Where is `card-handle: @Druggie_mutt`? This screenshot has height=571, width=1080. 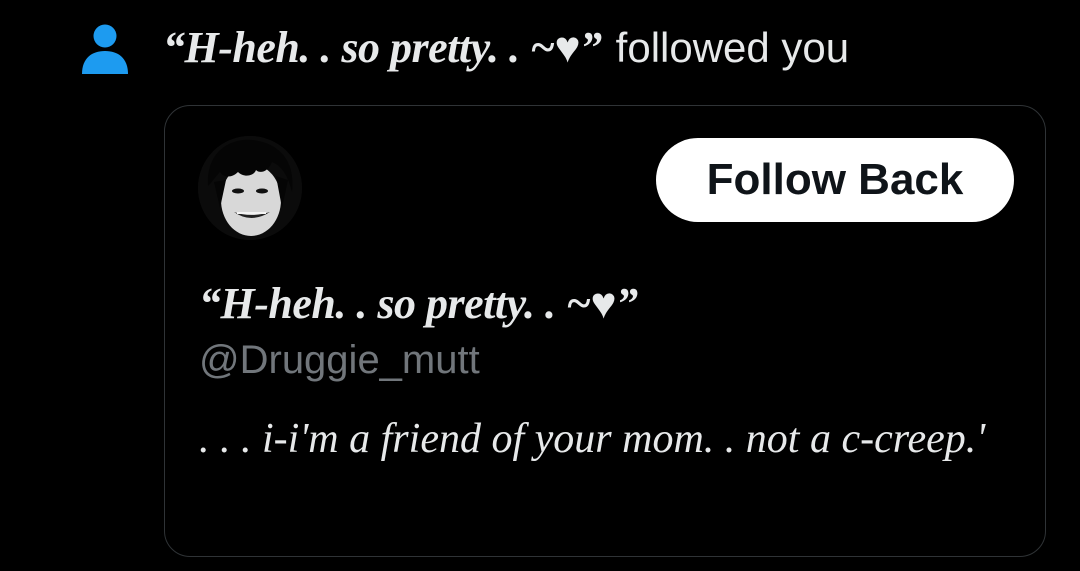
card-handle: @Druggie_mutt is located at coordinates (339, 360).